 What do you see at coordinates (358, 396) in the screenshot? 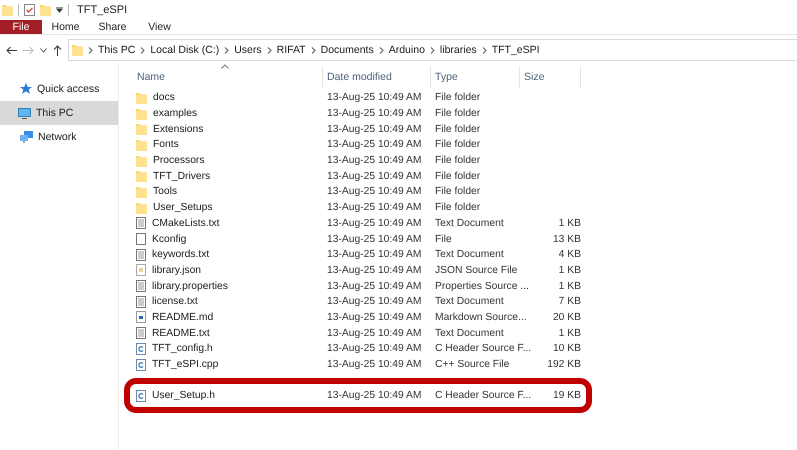
I see `highlighted-row: User_Setup.h 13-Aug-25 10:49 AM C Header Source F... 19 KB` at bounding box center [358, 396].